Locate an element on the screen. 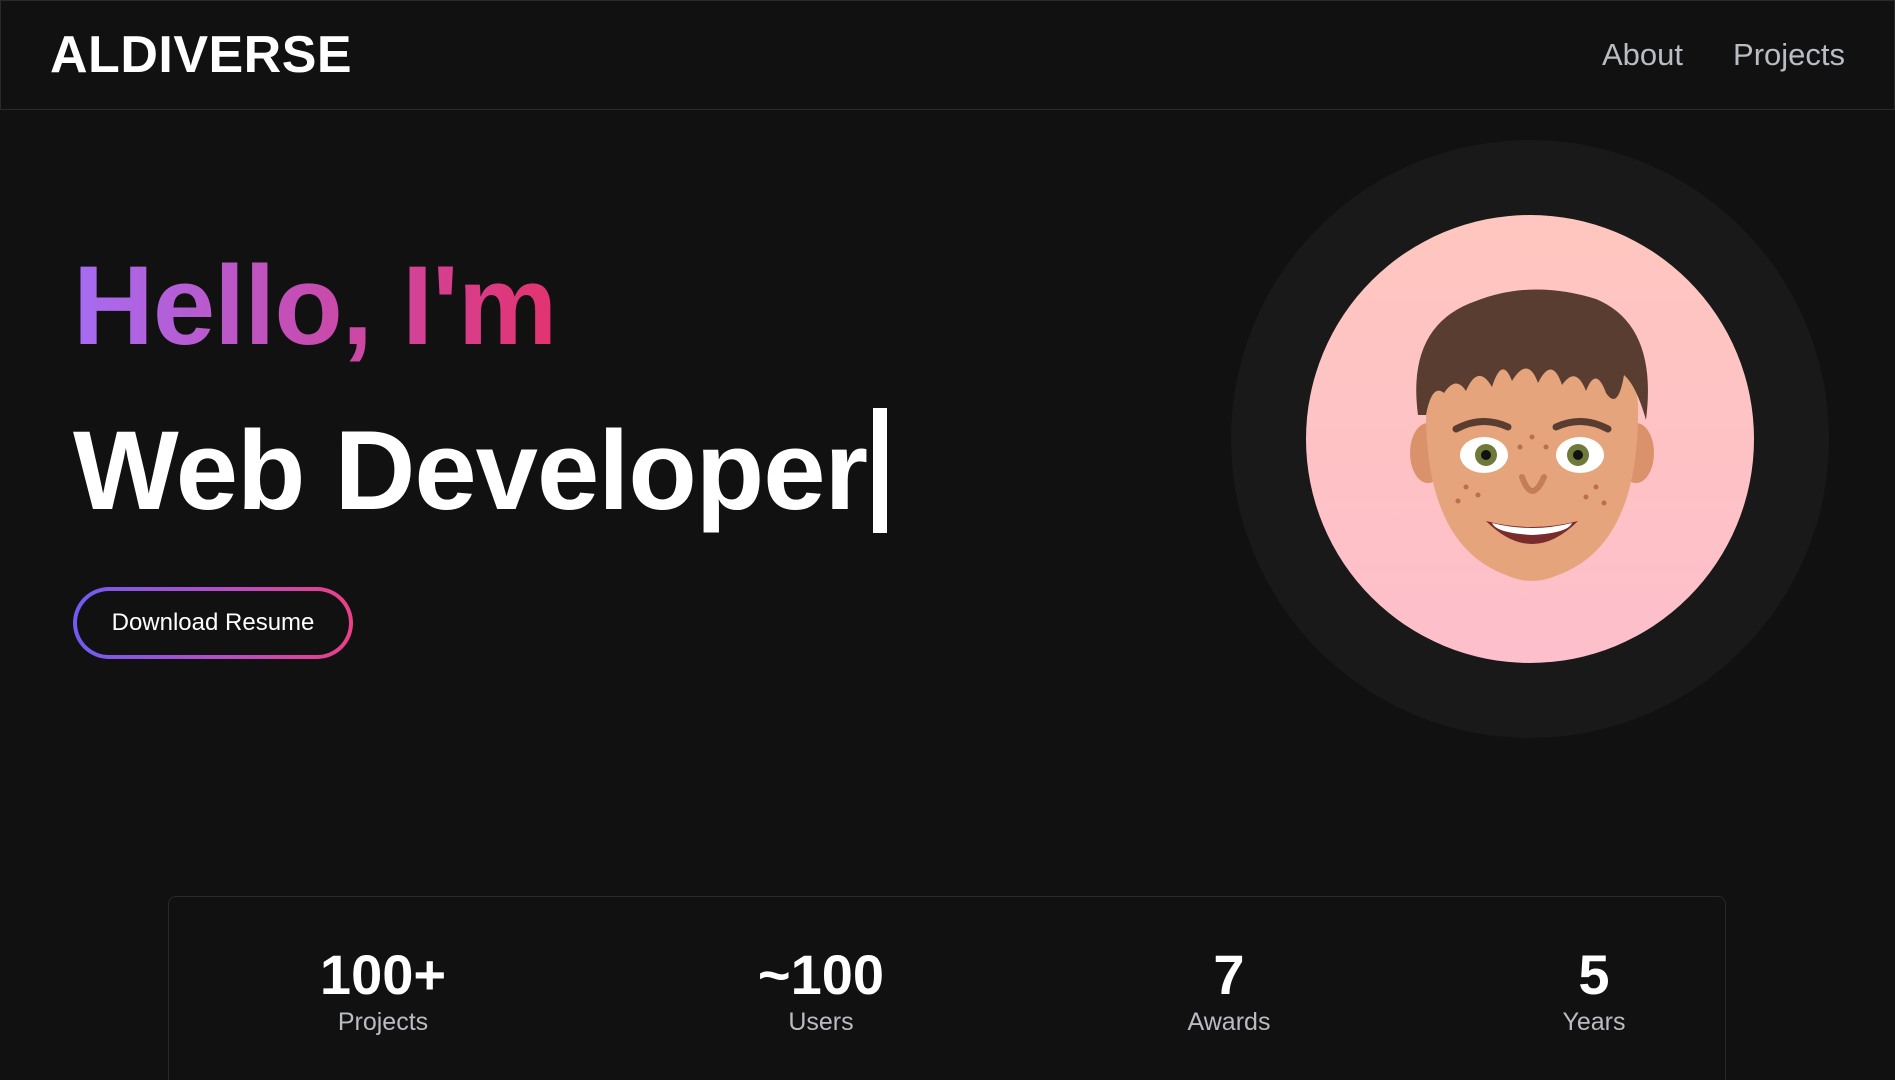  hero-greeting: Hello, I'm is located at coordinates (315, 305).